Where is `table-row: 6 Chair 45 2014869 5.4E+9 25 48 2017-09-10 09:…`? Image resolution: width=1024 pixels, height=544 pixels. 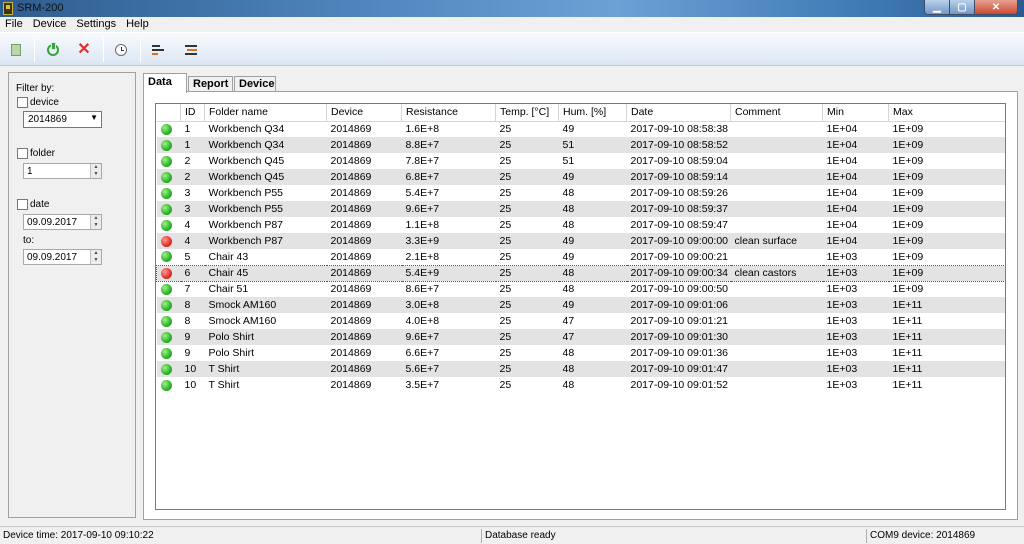
table-row: 6 Chair 45 2014869 5.4E+9 25 48 2017-09-10 09:… is located at coordinates (580, 273).